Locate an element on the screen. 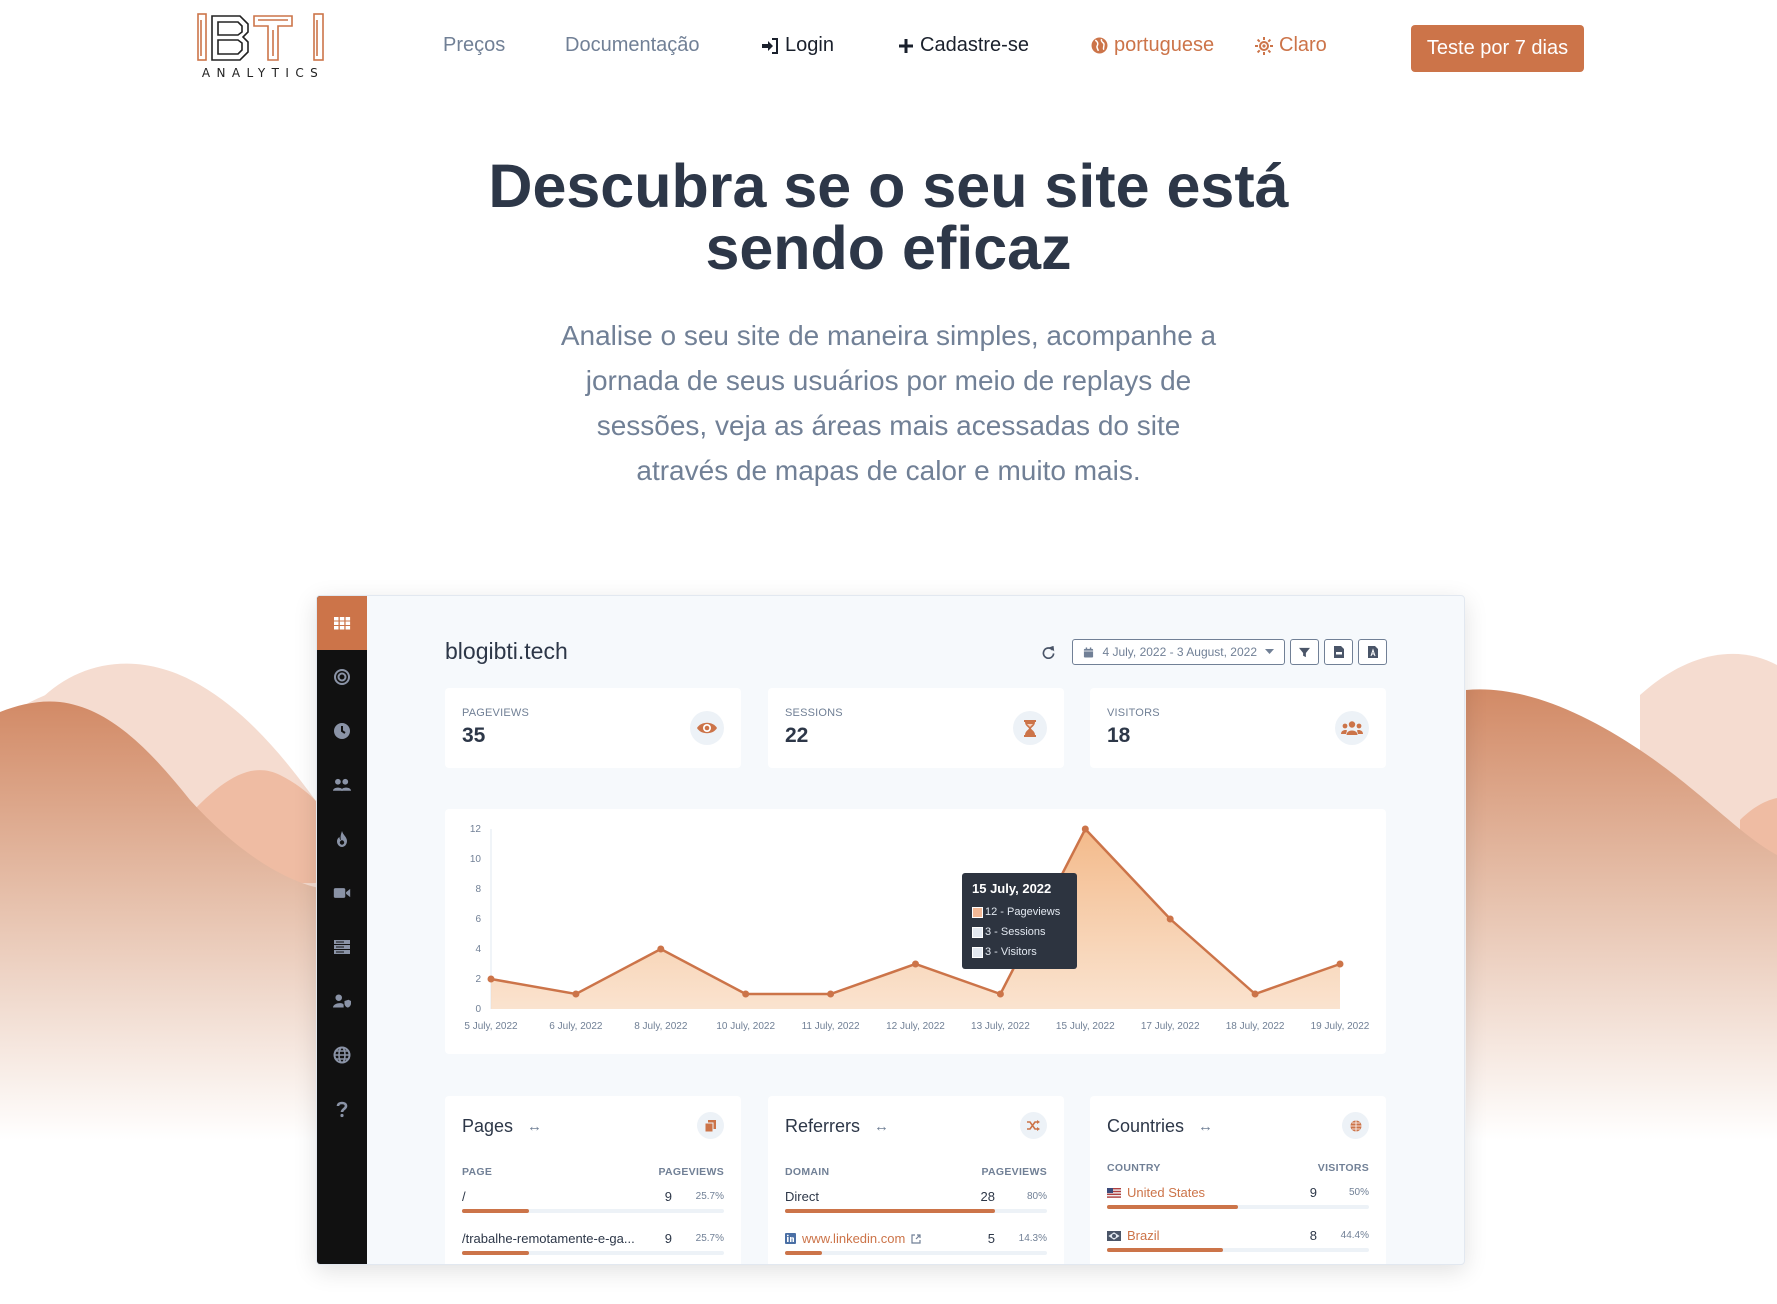 This screenshot has height=1304, width=1777. calendar-icon is located at coordinates (1089, 652).